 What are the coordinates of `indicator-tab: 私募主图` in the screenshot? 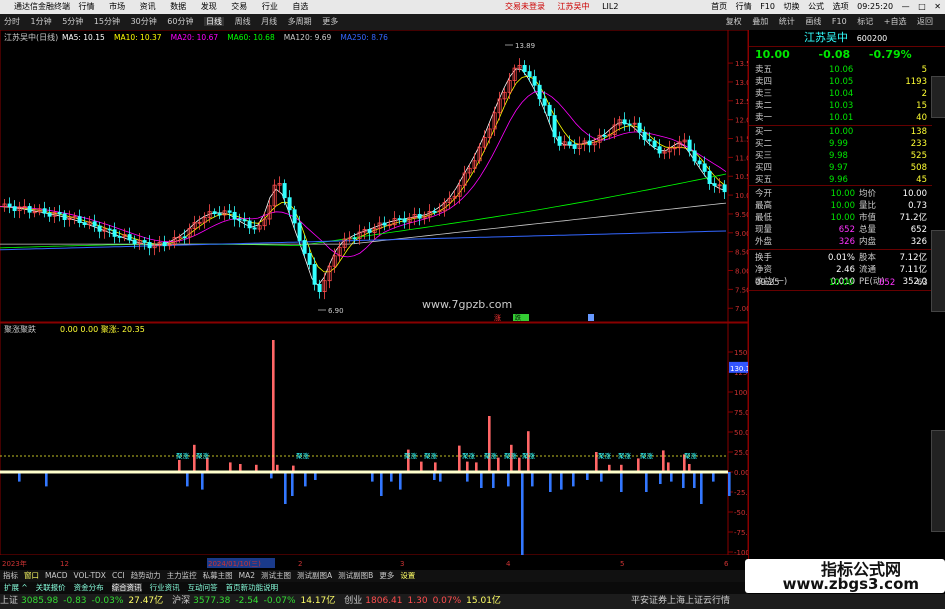 It's located at (218, 575).